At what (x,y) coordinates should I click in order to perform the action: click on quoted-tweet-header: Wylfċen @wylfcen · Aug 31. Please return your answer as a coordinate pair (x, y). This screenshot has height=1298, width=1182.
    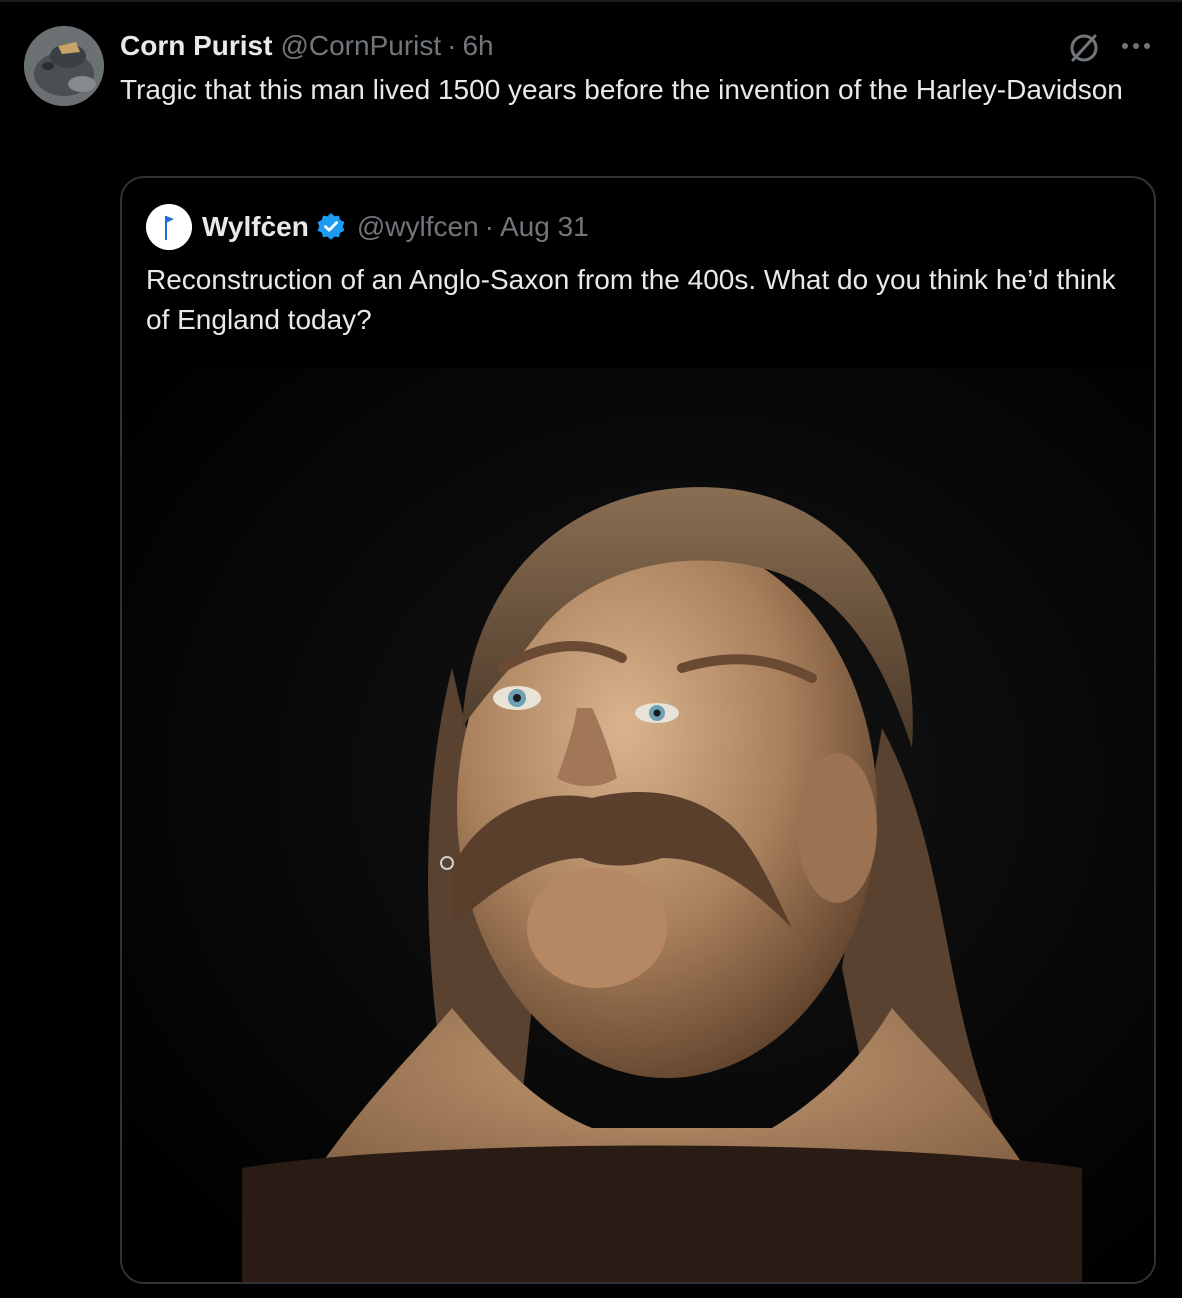
    Looking at the image, I should click on (395, 227).